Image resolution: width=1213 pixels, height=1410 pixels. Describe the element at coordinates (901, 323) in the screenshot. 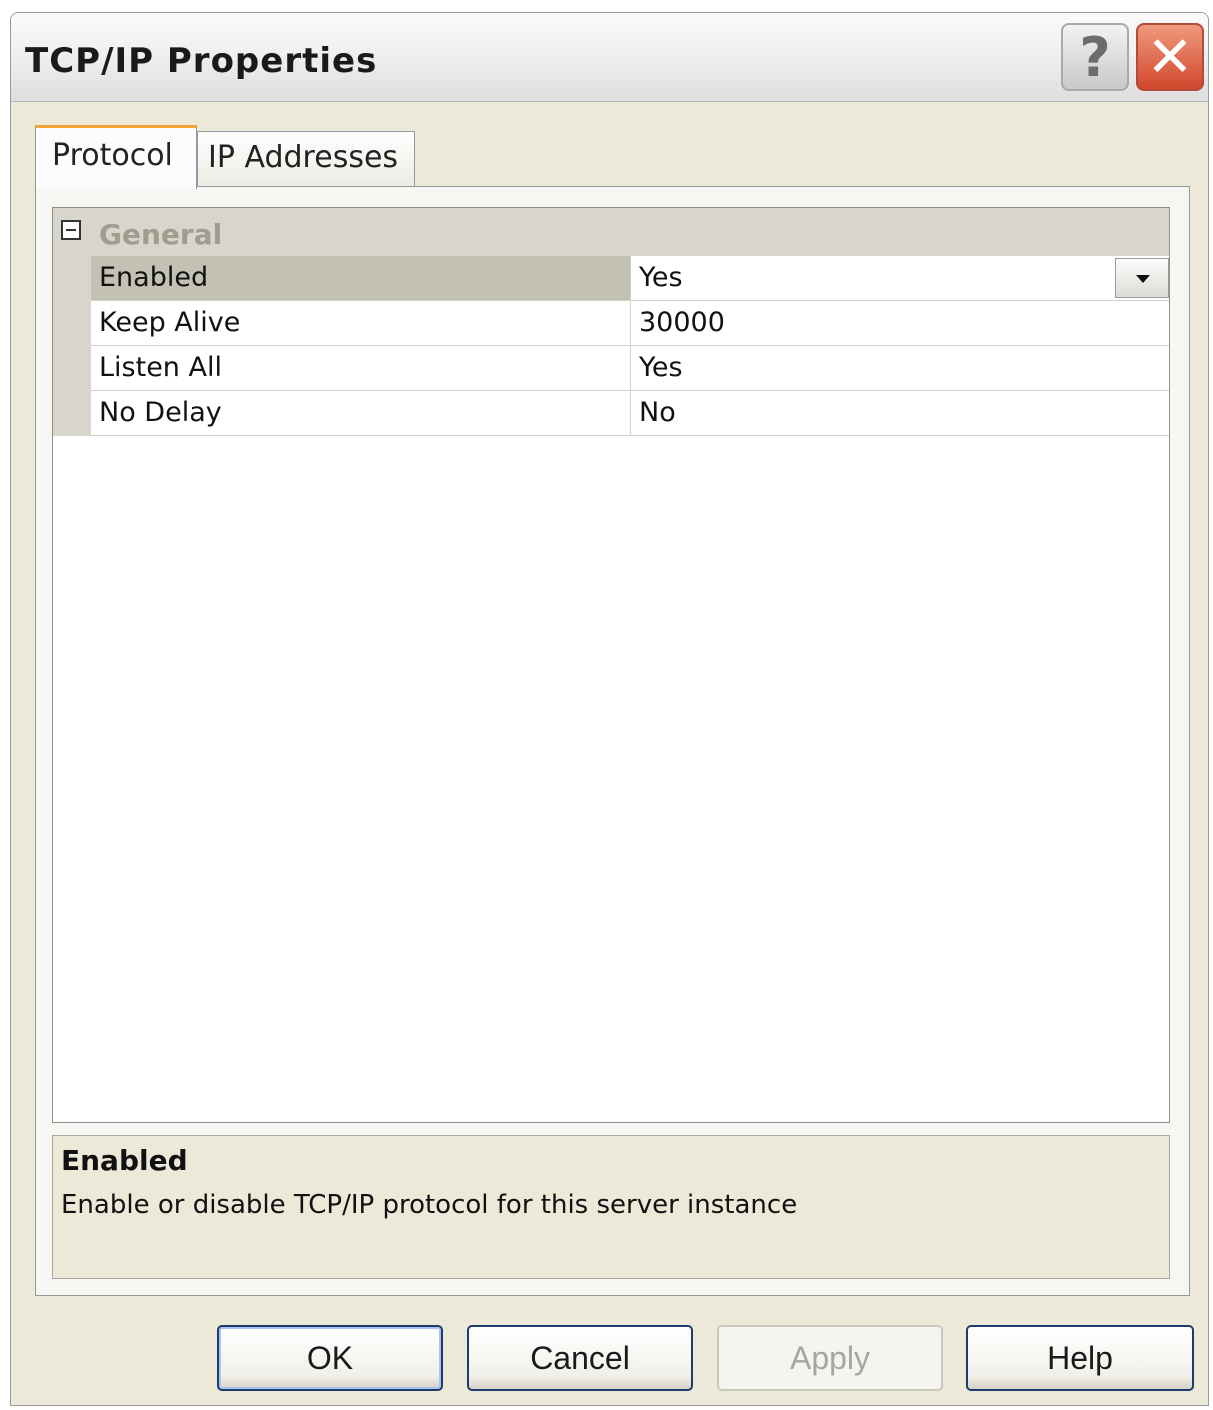

I see `property-value: 30000` at that location.